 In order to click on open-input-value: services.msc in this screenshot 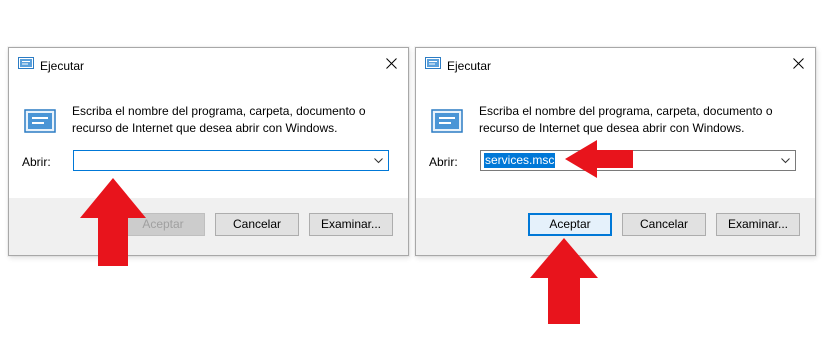, I will do `click(520, 160)`.